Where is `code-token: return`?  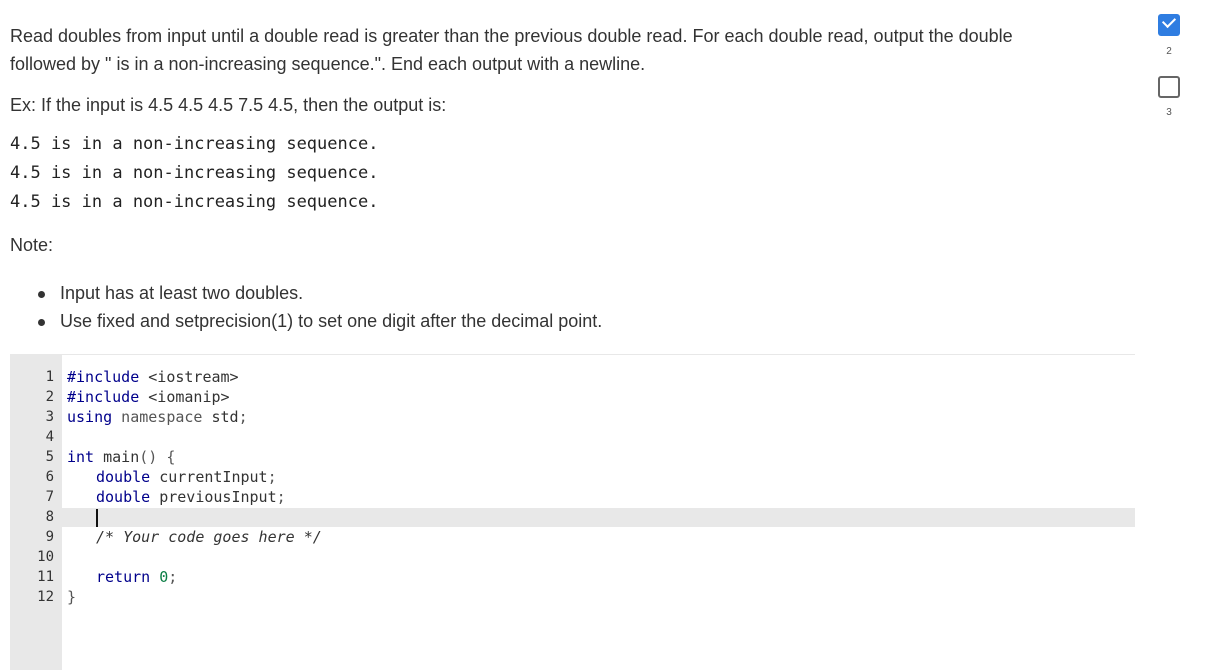
code-token: return is located at coordinates (123, 577).